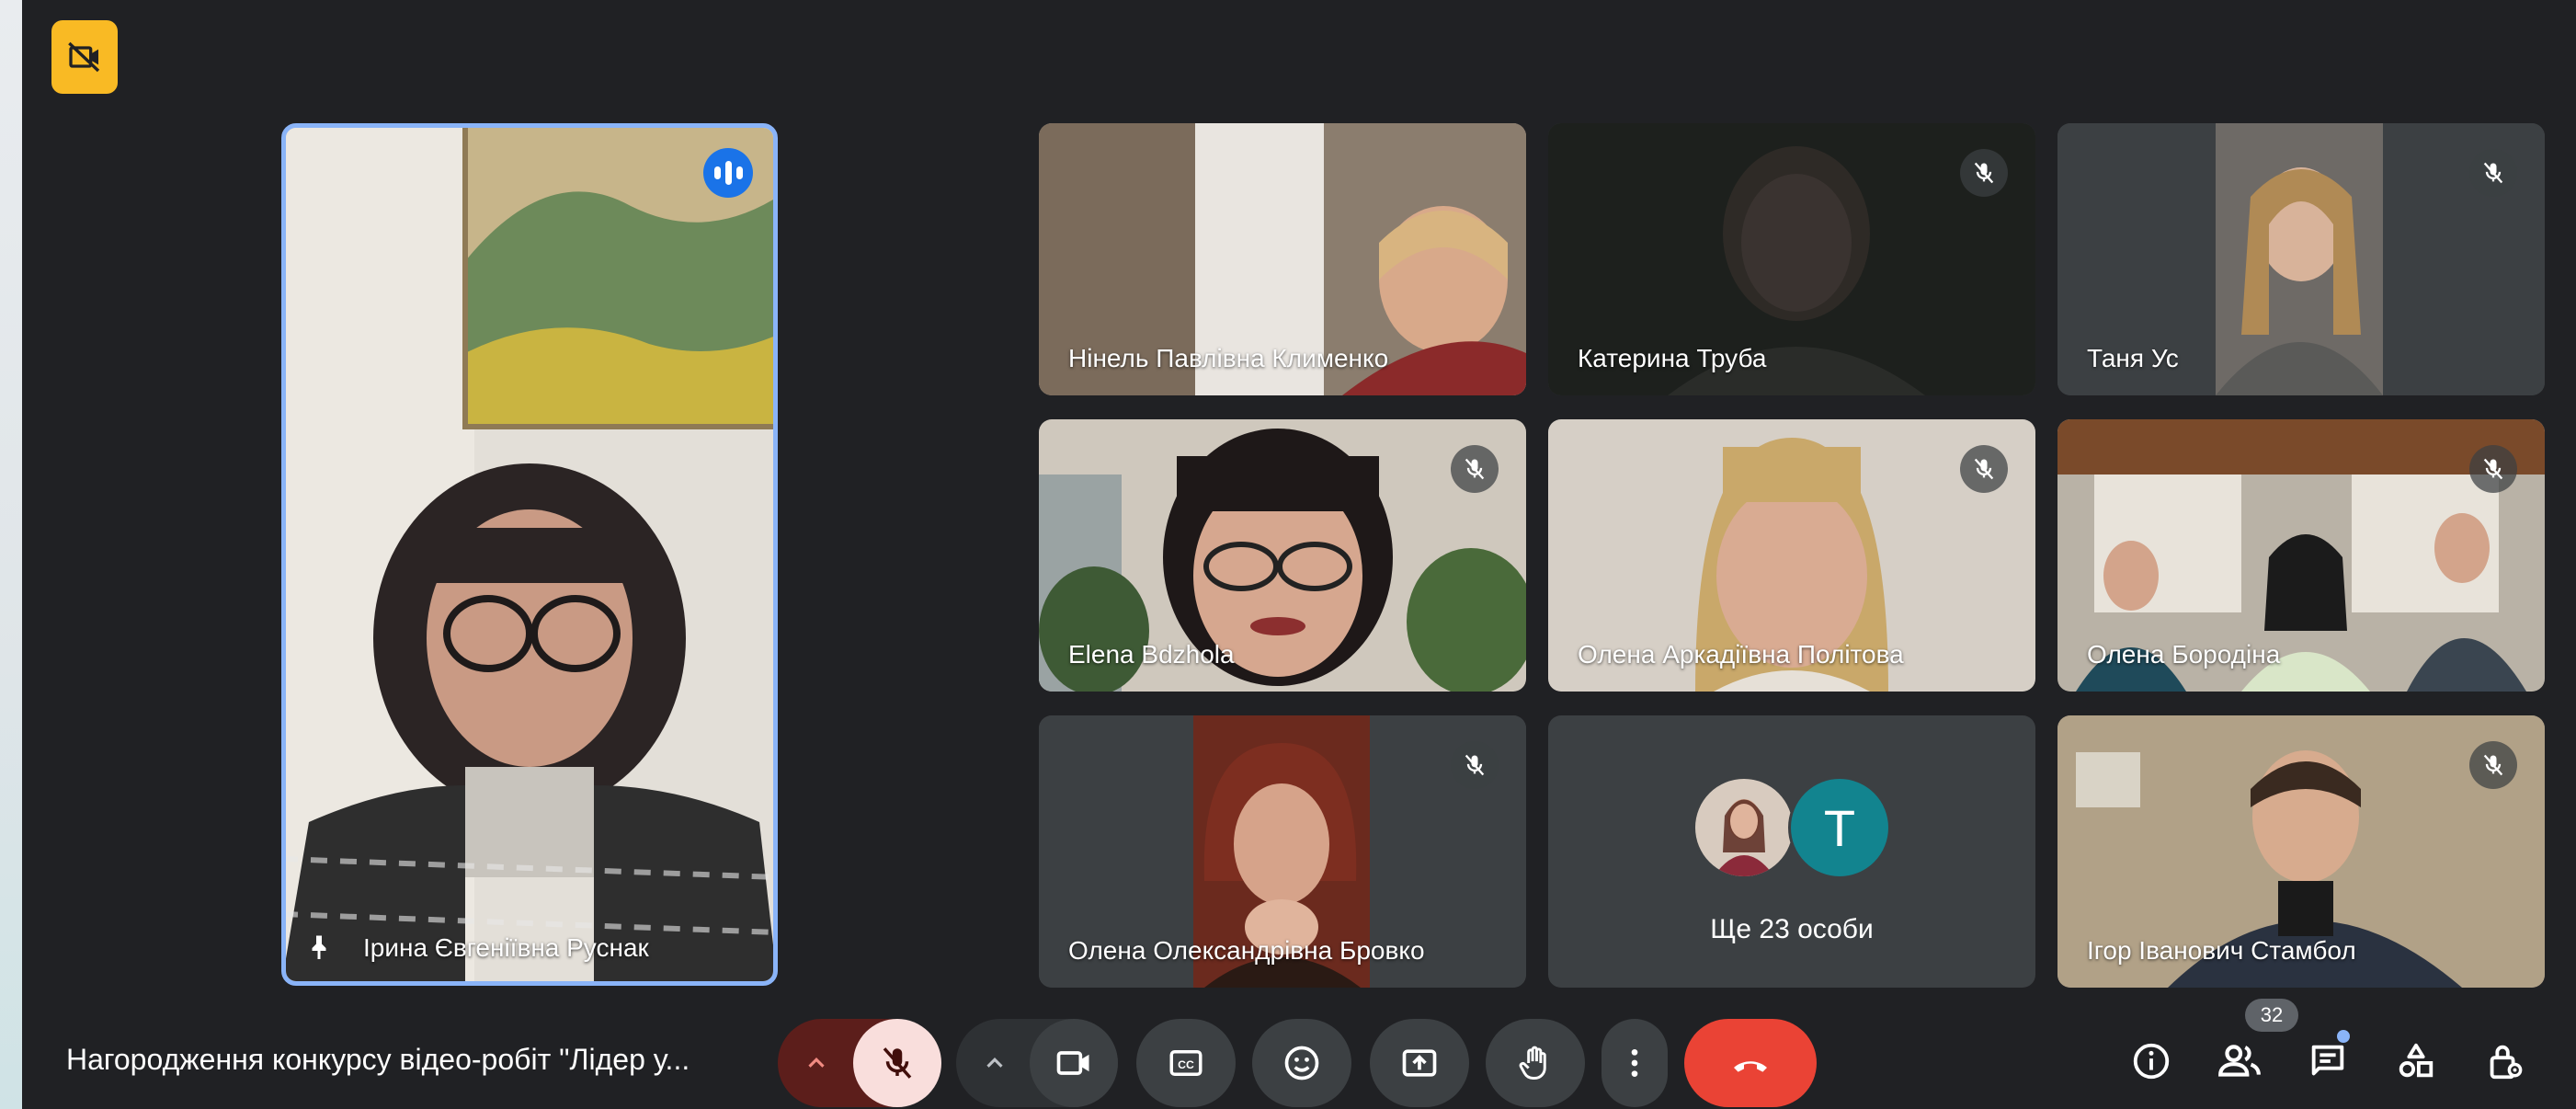  Describe the element at coordinates (1151, 655) in the screenshot. I see `participant-name: Elena Bdzhola` at that location.